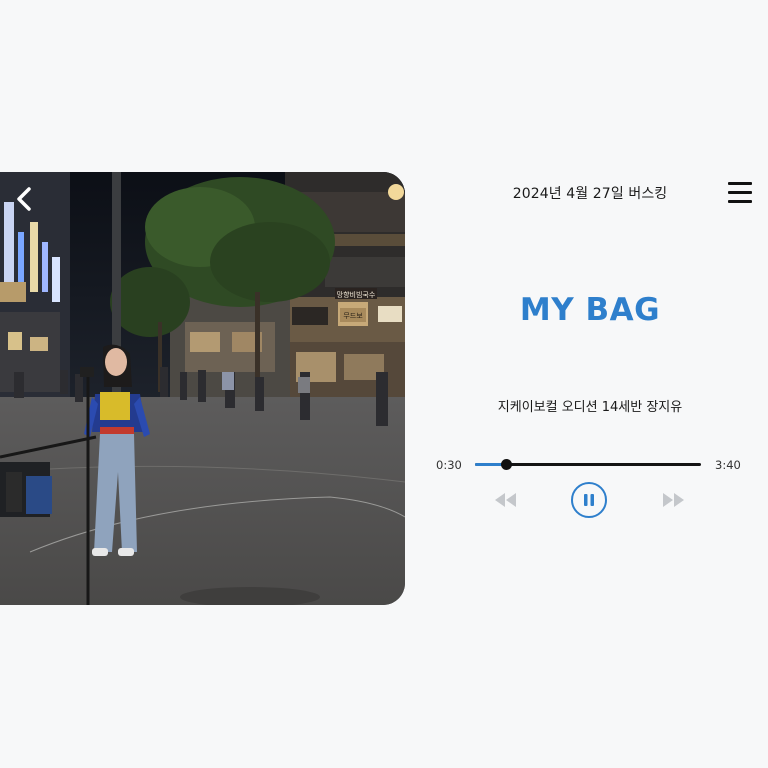  I want to click on menu-button, so click(740, 193).